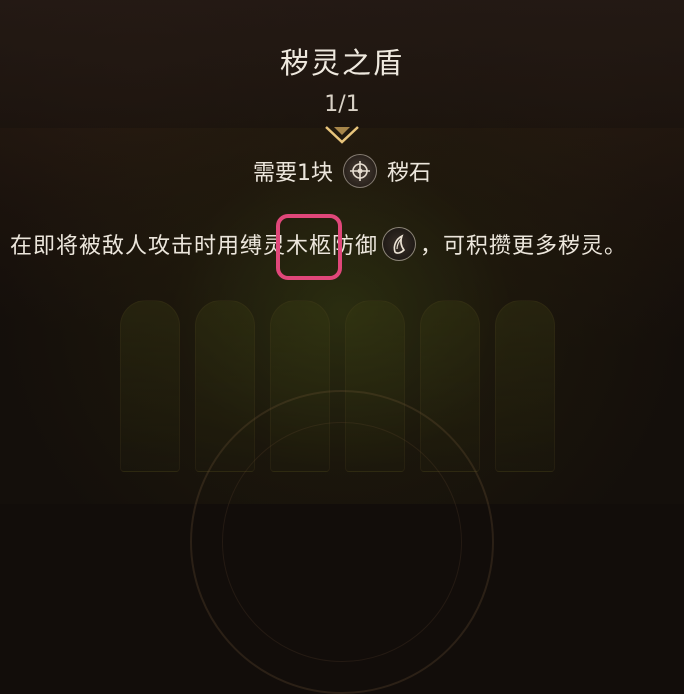 The image size is (684, 694). What do you see at coordinates (148, 246) in the screenshot?
I see `description-text: 在即将被敌人攻击时用缚灵` at bounding box center [148, 246].